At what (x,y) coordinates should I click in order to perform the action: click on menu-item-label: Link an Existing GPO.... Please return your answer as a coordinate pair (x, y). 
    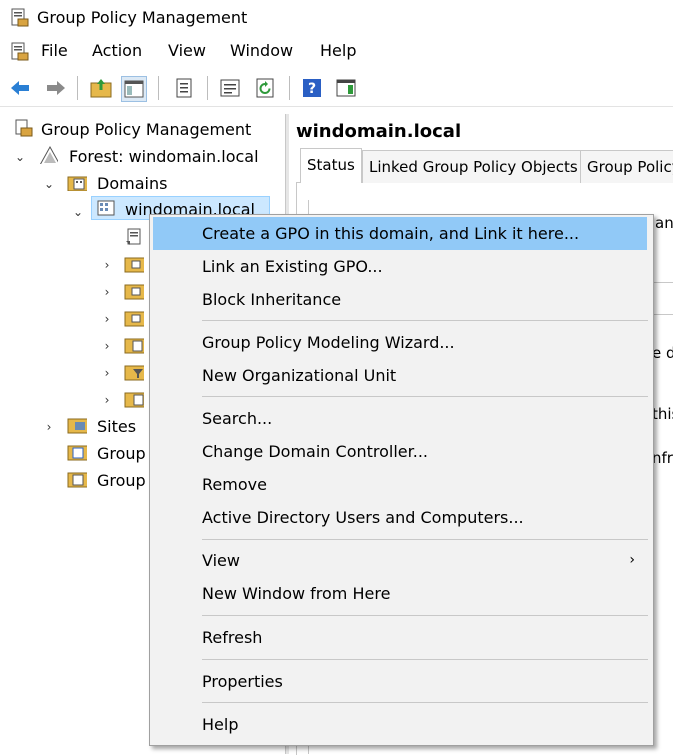
    Looking at the image, I should click on (292, 266).